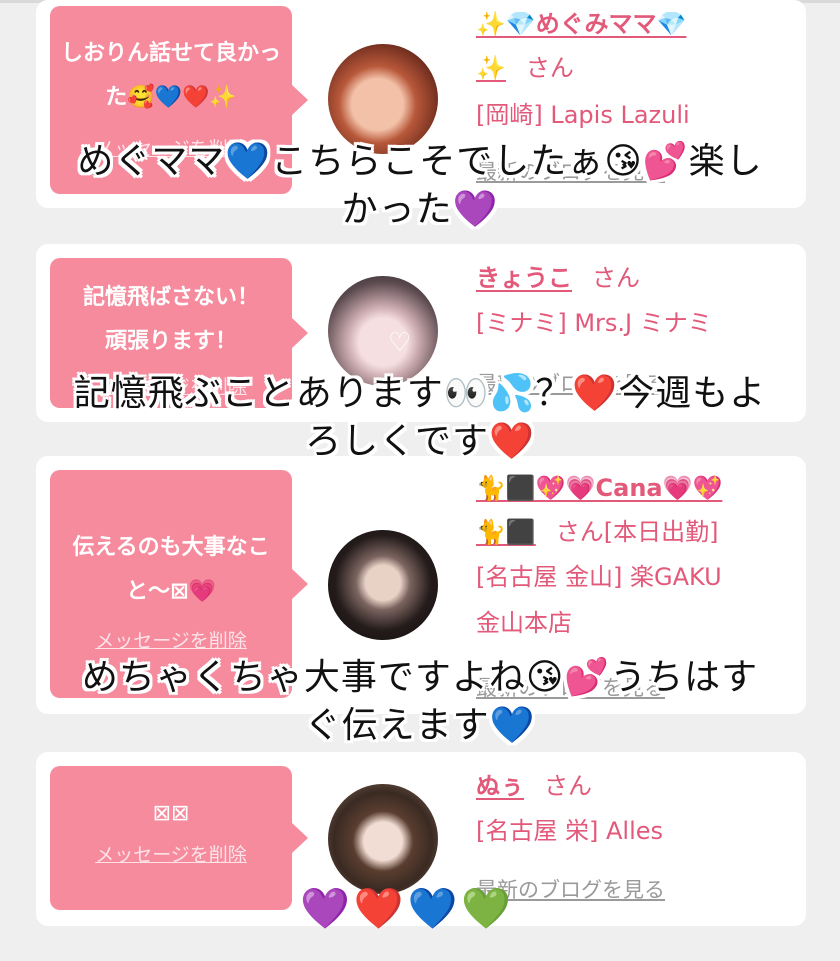 Image resolution: width=840 pixels, height=961 pixels. What do you see at coordinates (506, 532) in the screenshot?
I see `cast-name-link-tail: 🐈⬛` at bounding box center [506, 532].